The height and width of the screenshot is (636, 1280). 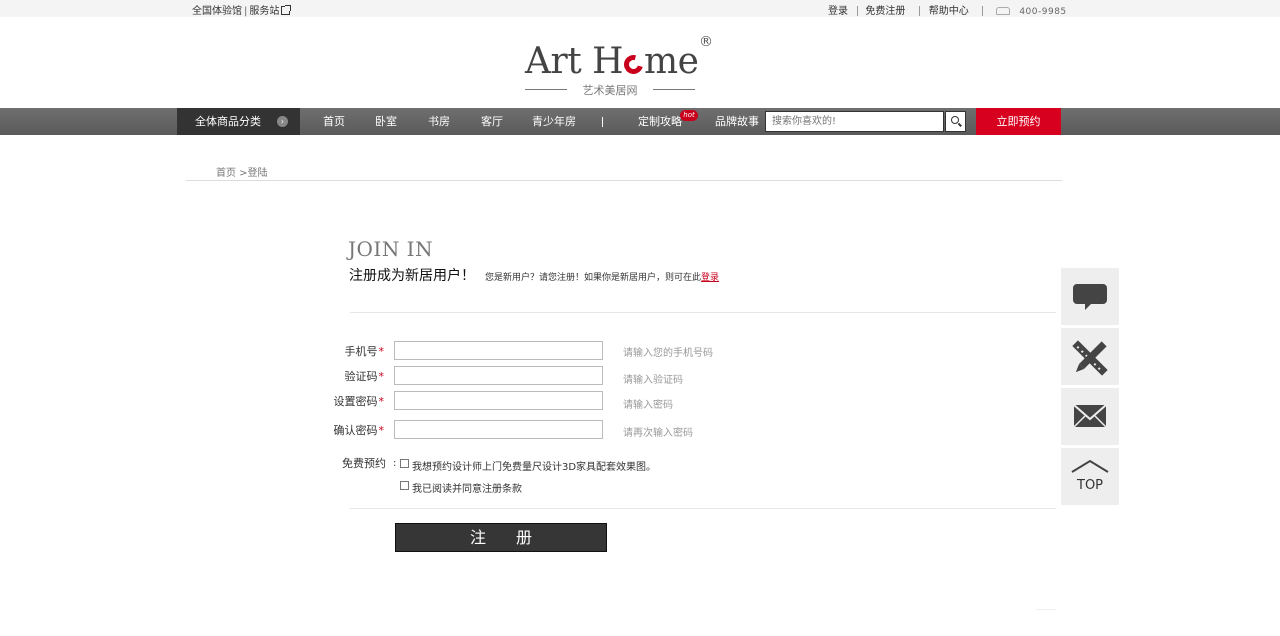 I want to click on site-logo: Art Hme ® 艺术美居网, so click(x=625, y=67).